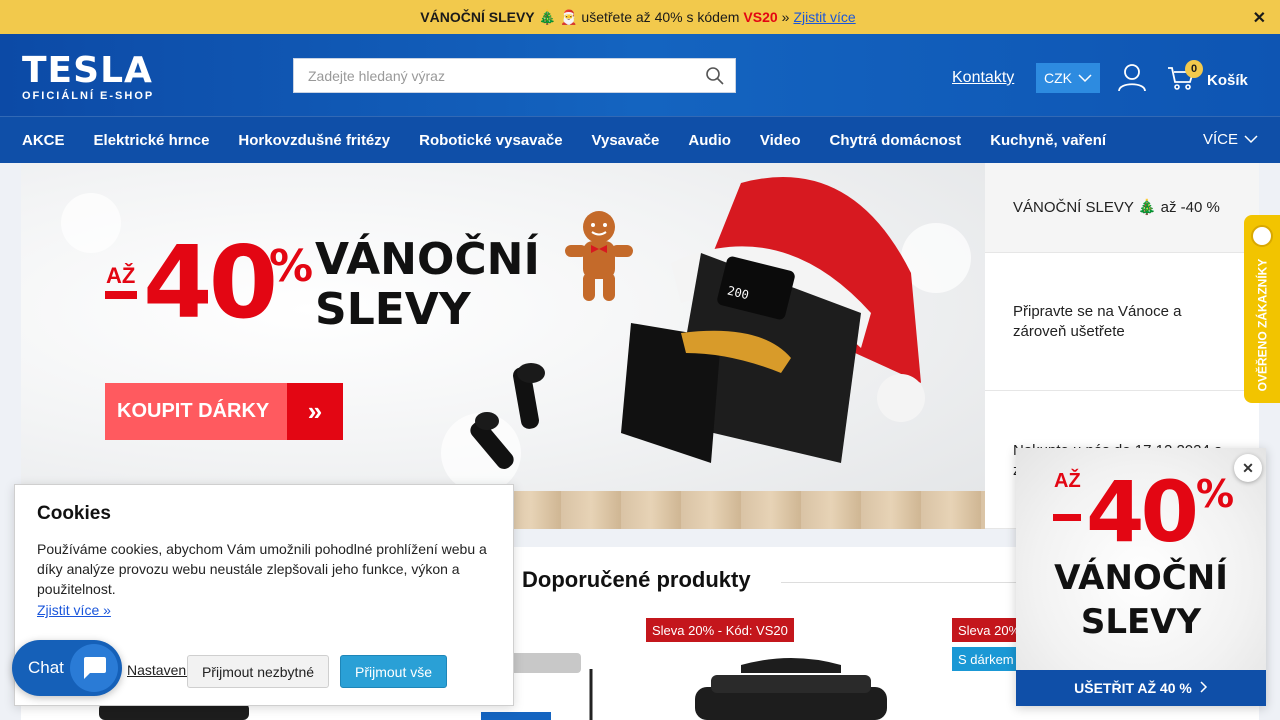 This screenshot has width=1280, height=720. Describe the element at coordinates (1220, 139) in the screenshot. I see `nav-more-label: VÍCE` at that location.